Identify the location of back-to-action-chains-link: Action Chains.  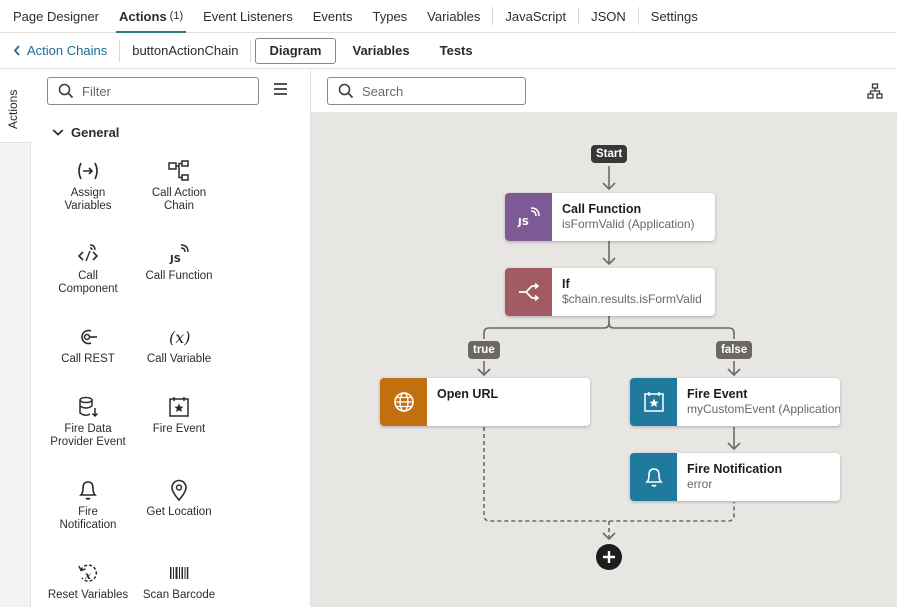
(53, 51).